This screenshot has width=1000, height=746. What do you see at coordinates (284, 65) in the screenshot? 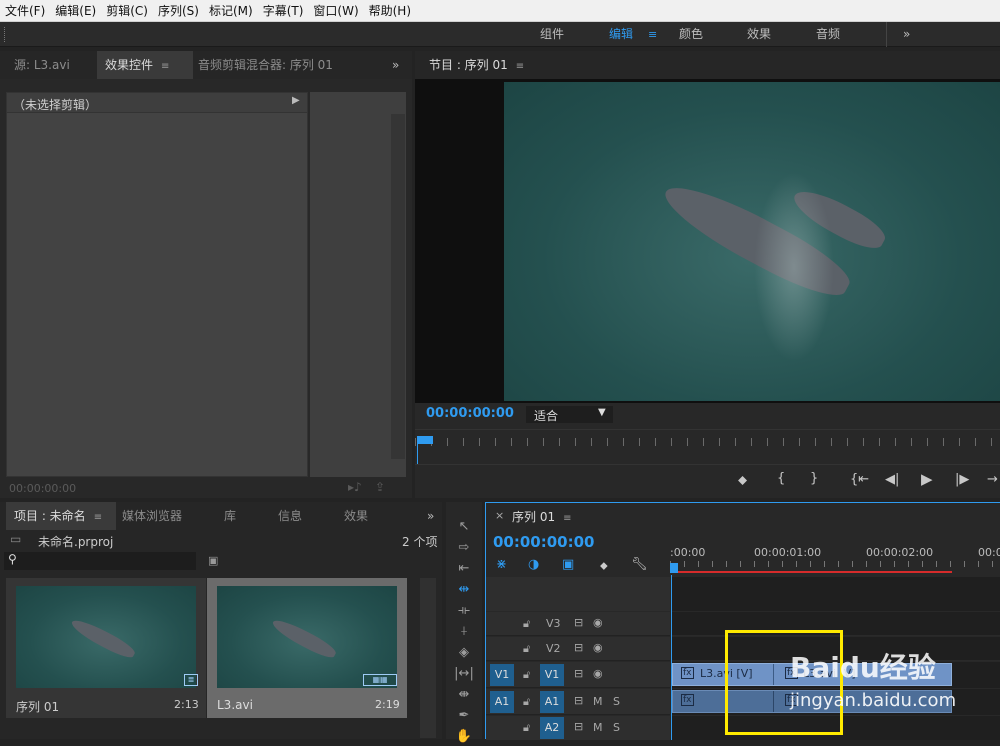
I see `tab-audio-clip-mixer: 音频剪辑混合器: 序列 01` at bounding box center [284, 65].